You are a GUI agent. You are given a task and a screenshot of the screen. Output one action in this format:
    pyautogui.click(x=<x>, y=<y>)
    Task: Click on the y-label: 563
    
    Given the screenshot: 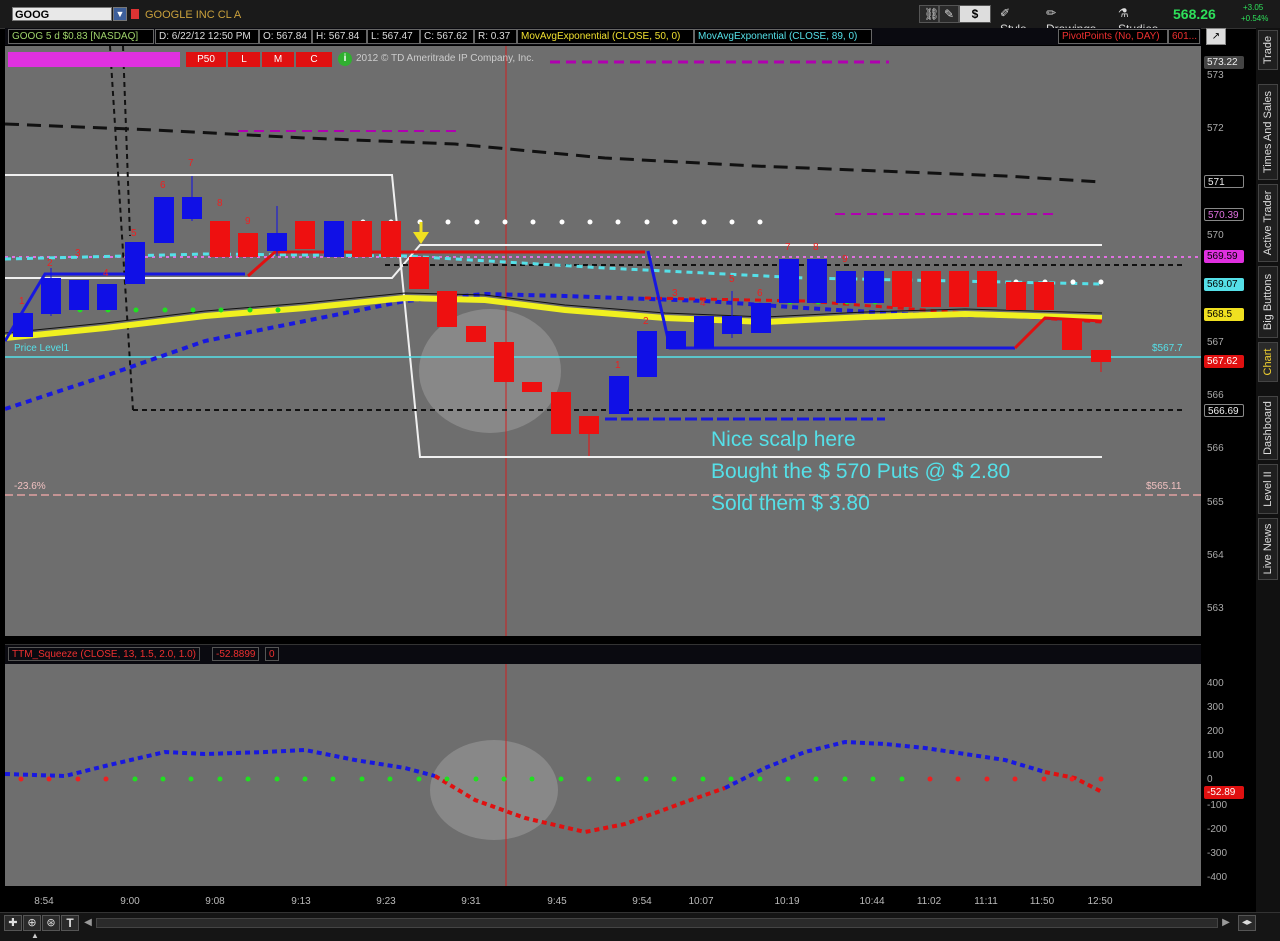 What is the action you would take?
    pyautogui.click(x=1215, y=608)
    